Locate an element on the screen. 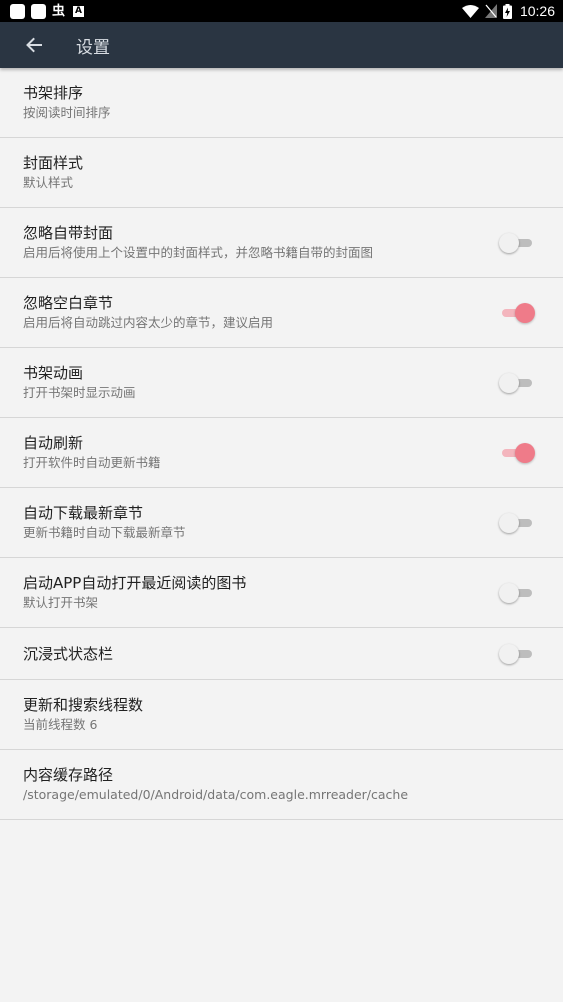  setting-title: 自动下载最新章节 is located at coordinates (83, 513).